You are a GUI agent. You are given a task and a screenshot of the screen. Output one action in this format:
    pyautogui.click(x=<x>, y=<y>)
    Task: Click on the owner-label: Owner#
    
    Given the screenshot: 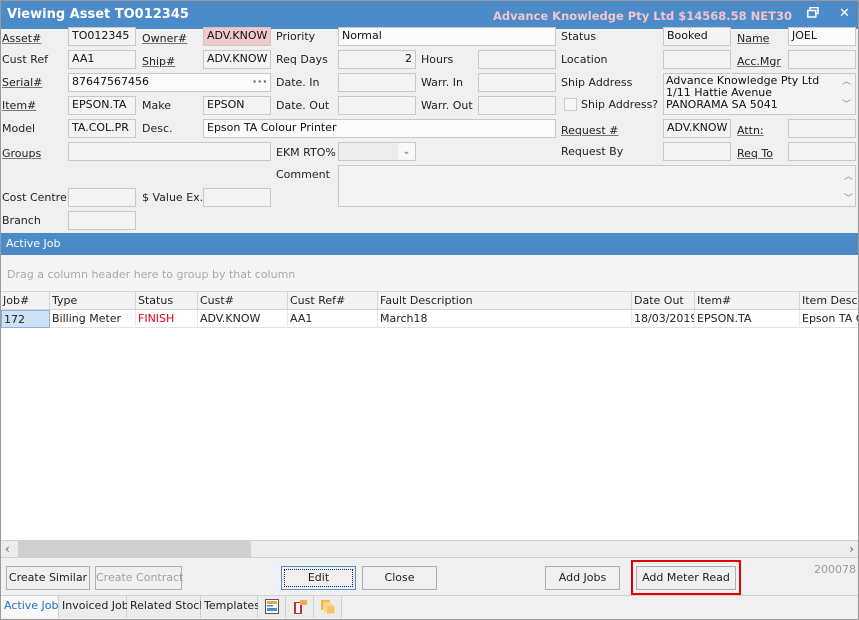 What is the action you would take?
    pyautogui.click(x=164, y=38)
    